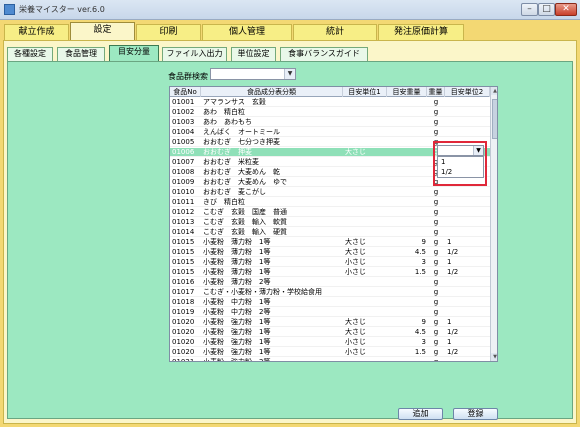 The image size is (580, 427). I want to click on table-row: 01021 小麦粉 強力粉 2等 g, so click(330, 360).